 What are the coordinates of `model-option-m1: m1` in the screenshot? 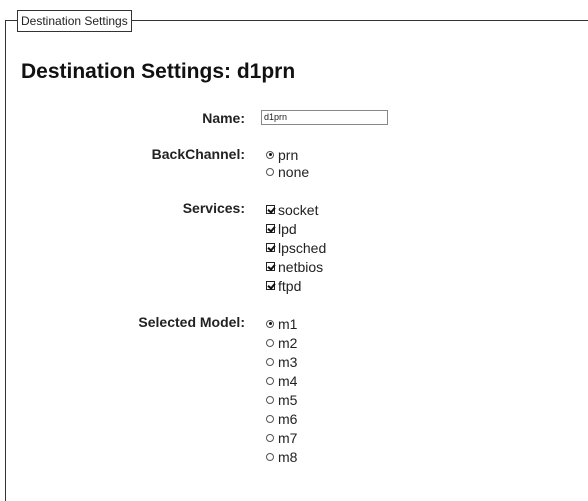 It's located at (281, 323).